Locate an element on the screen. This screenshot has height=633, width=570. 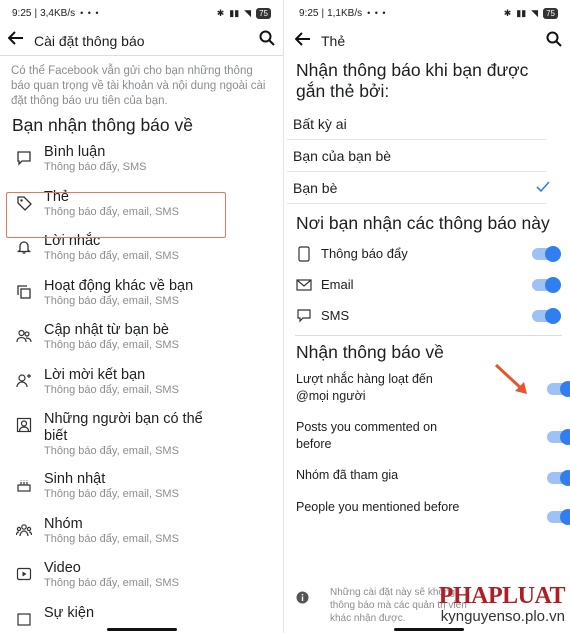
calendar-icon is located at coordinates (24, 619).